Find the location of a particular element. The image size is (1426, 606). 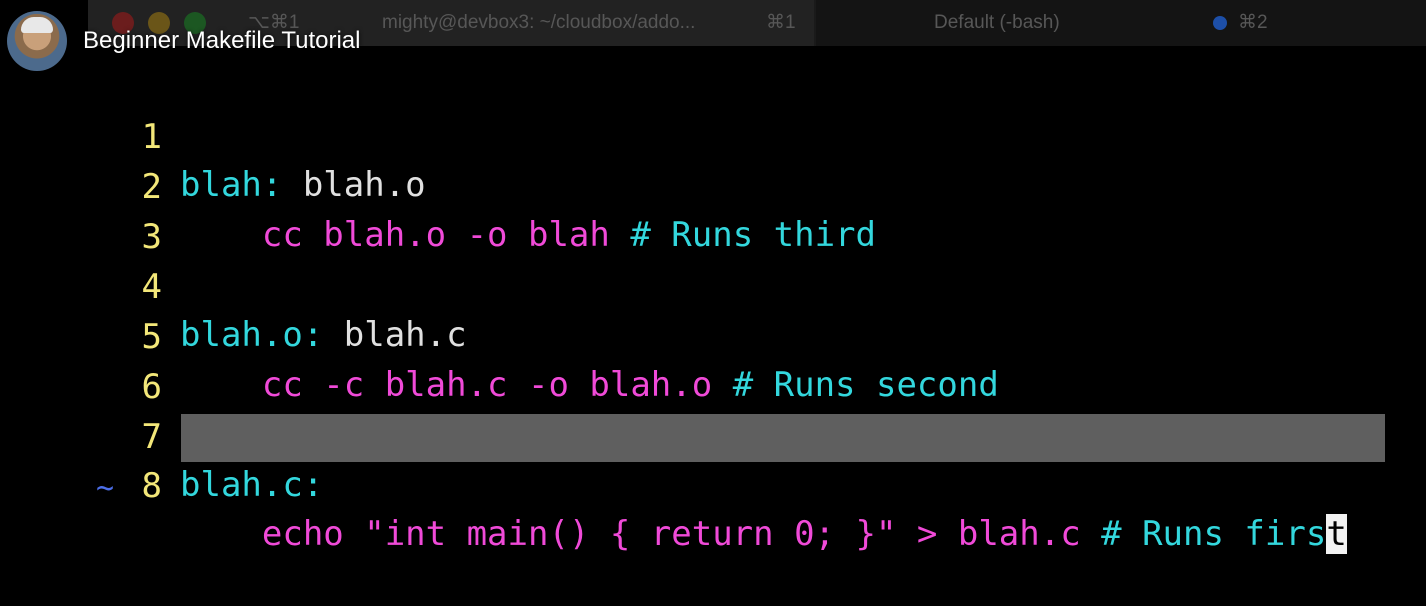

shell-command: echo "int main() { return 0; }" > blah.c is located at coordinates (641, 534).